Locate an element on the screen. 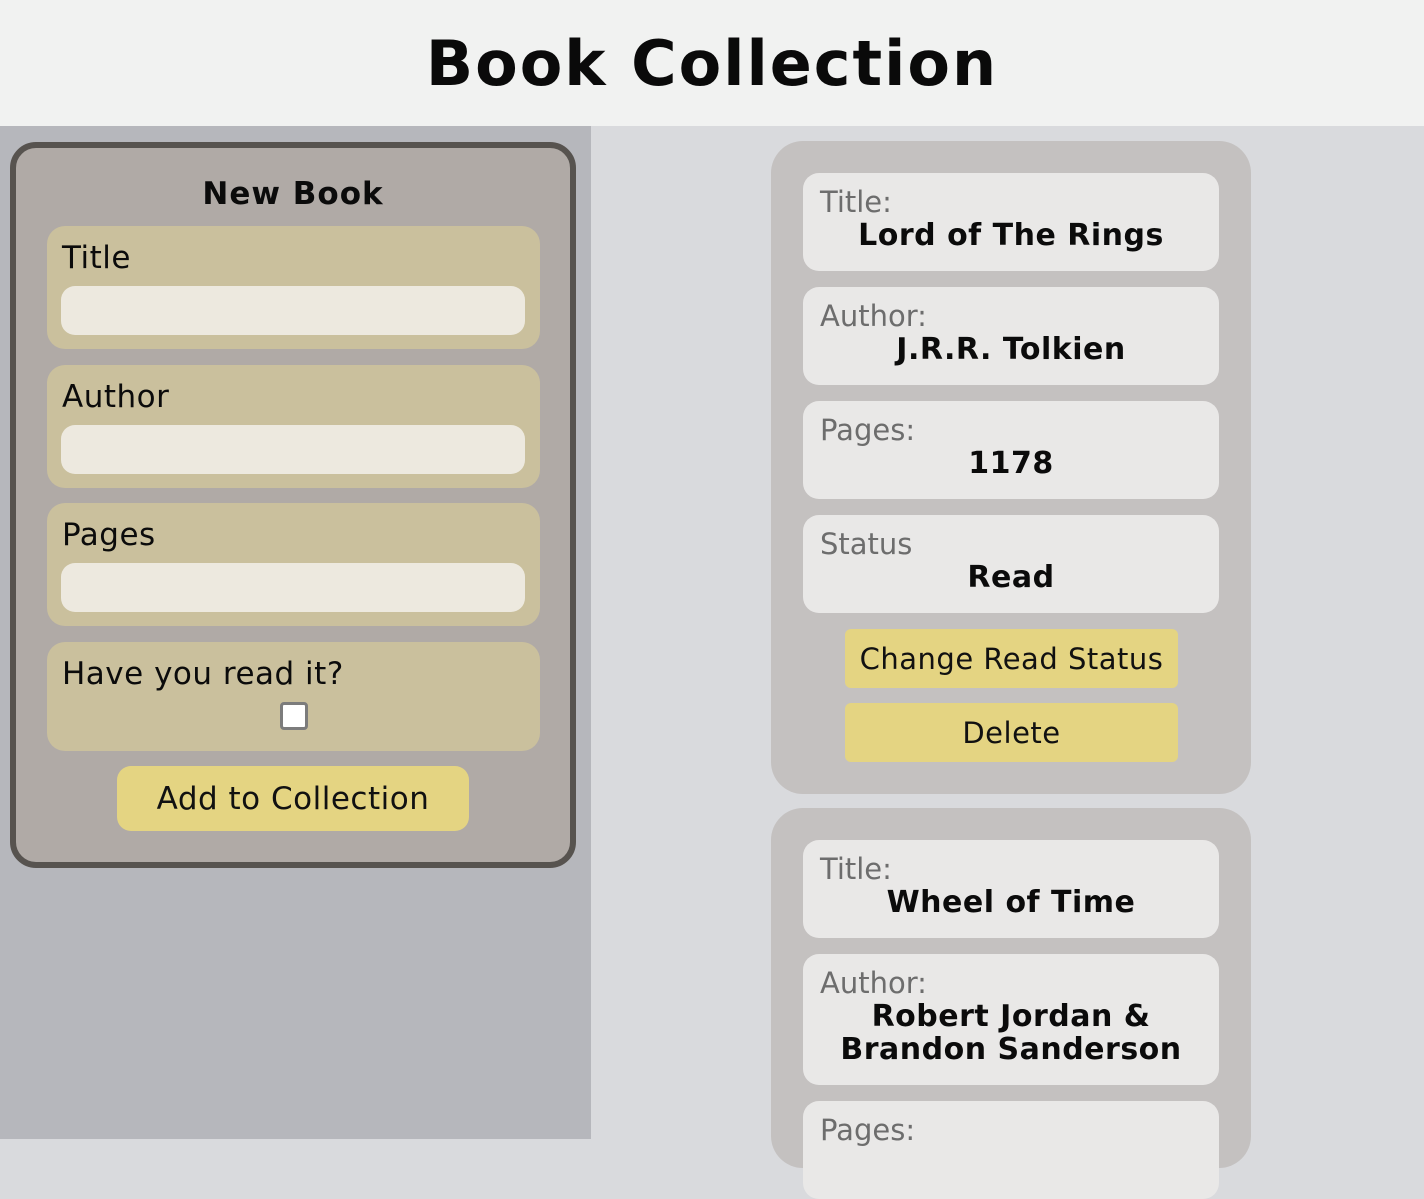 Image resolution: width=1424 pixels, height=1199 pixels. title-field: Title is located at coordinates (293, 287).